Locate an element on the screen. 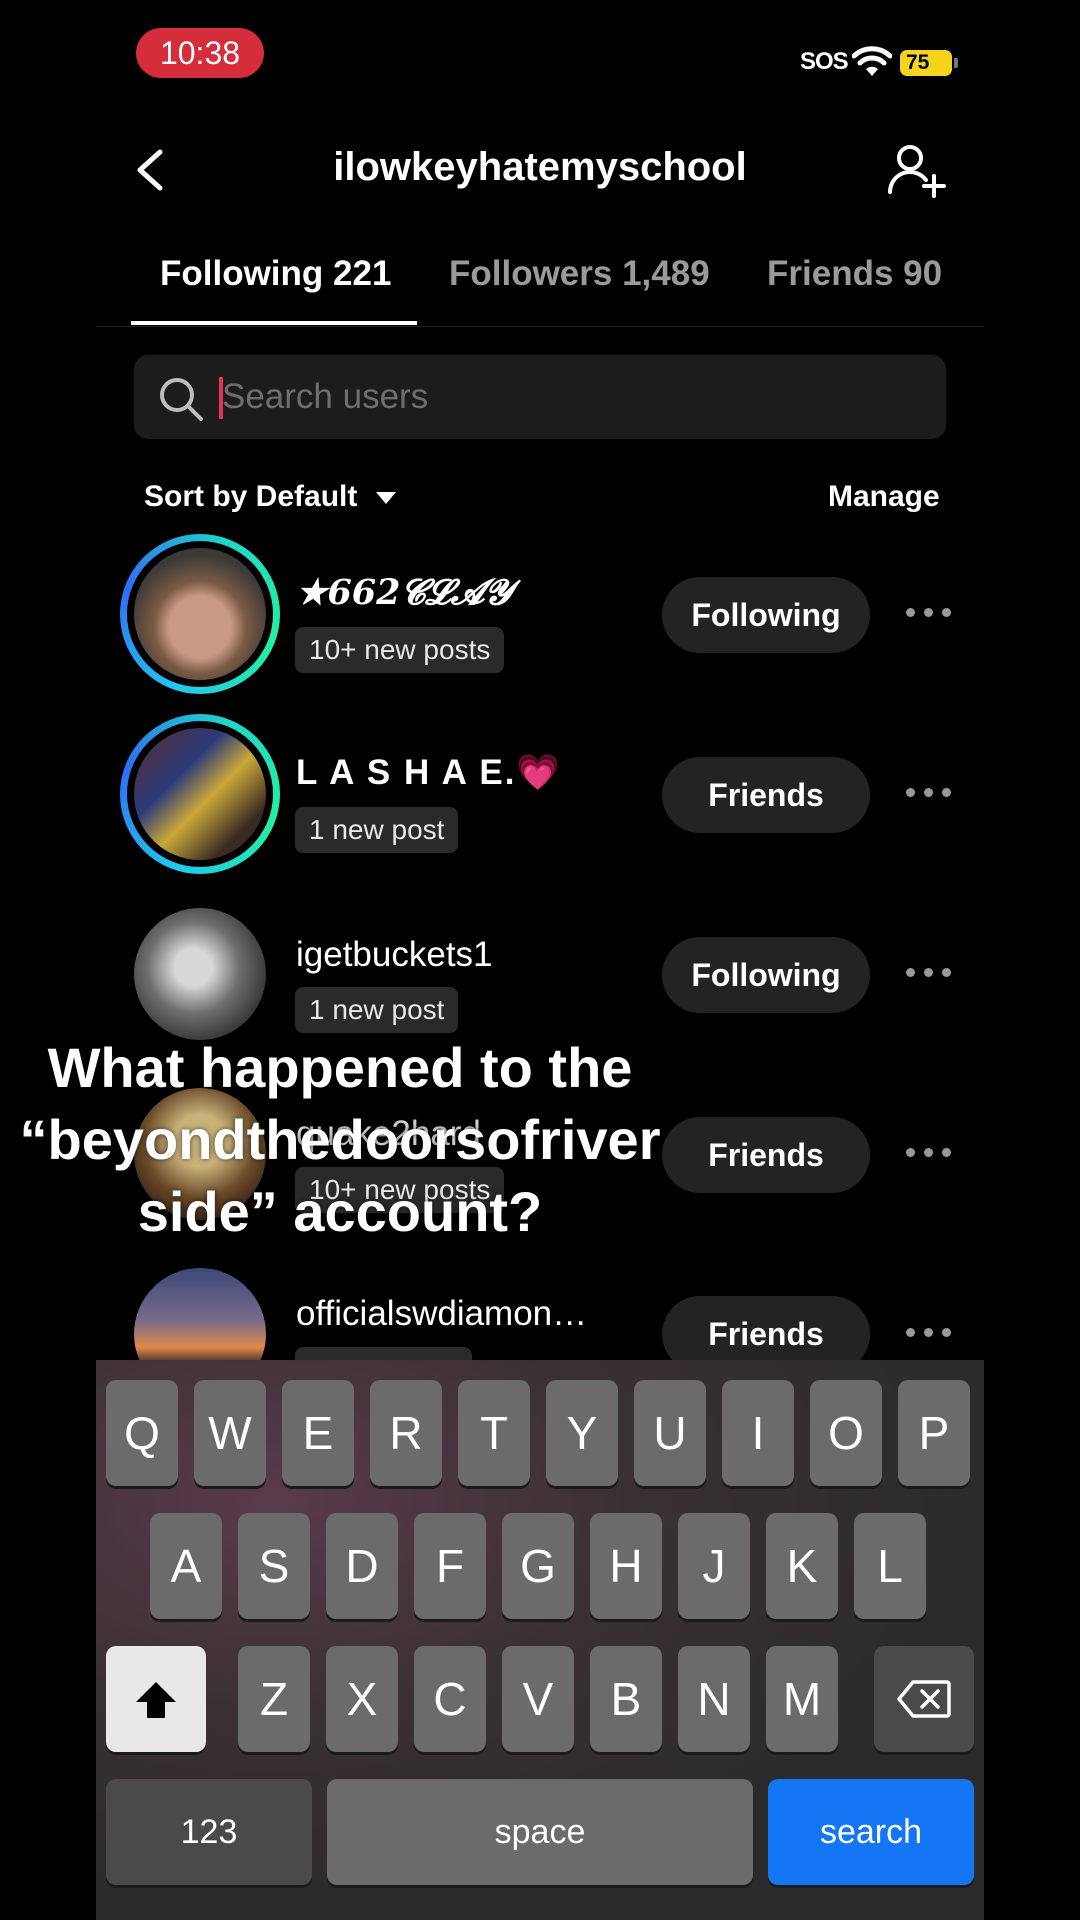 The height and width of the screenshot is (1920, 1080). key-x: X is located at coordinates (362, 1699).